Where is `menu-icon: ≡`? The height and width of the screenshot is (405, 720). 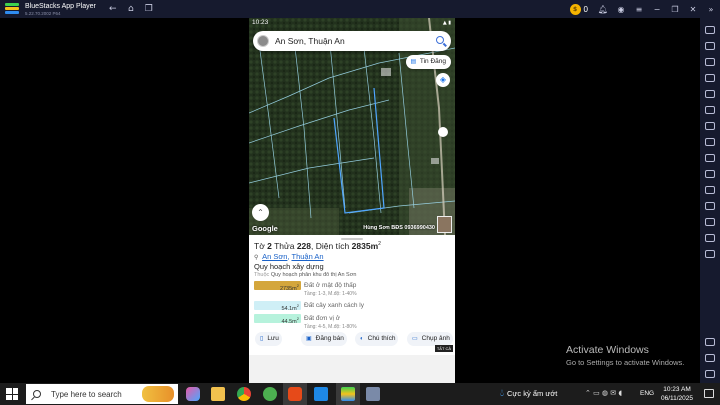
menu-icon: ≡ is located at coordinates (639, 9).